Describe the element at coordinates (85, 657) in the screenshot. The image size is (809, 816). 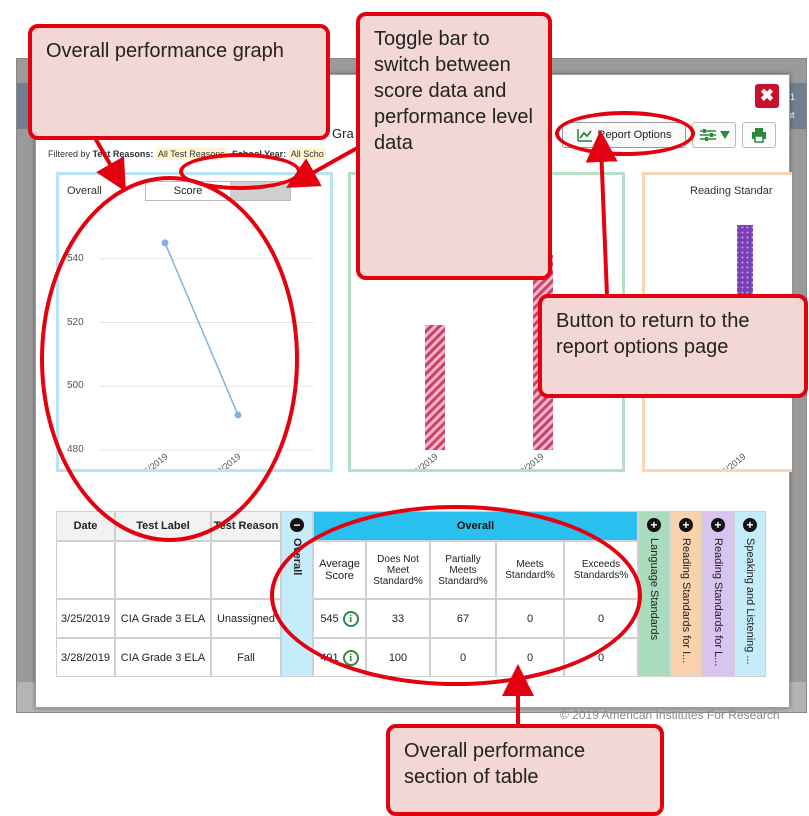
I see `row-date: 3/28/2019` at that location.